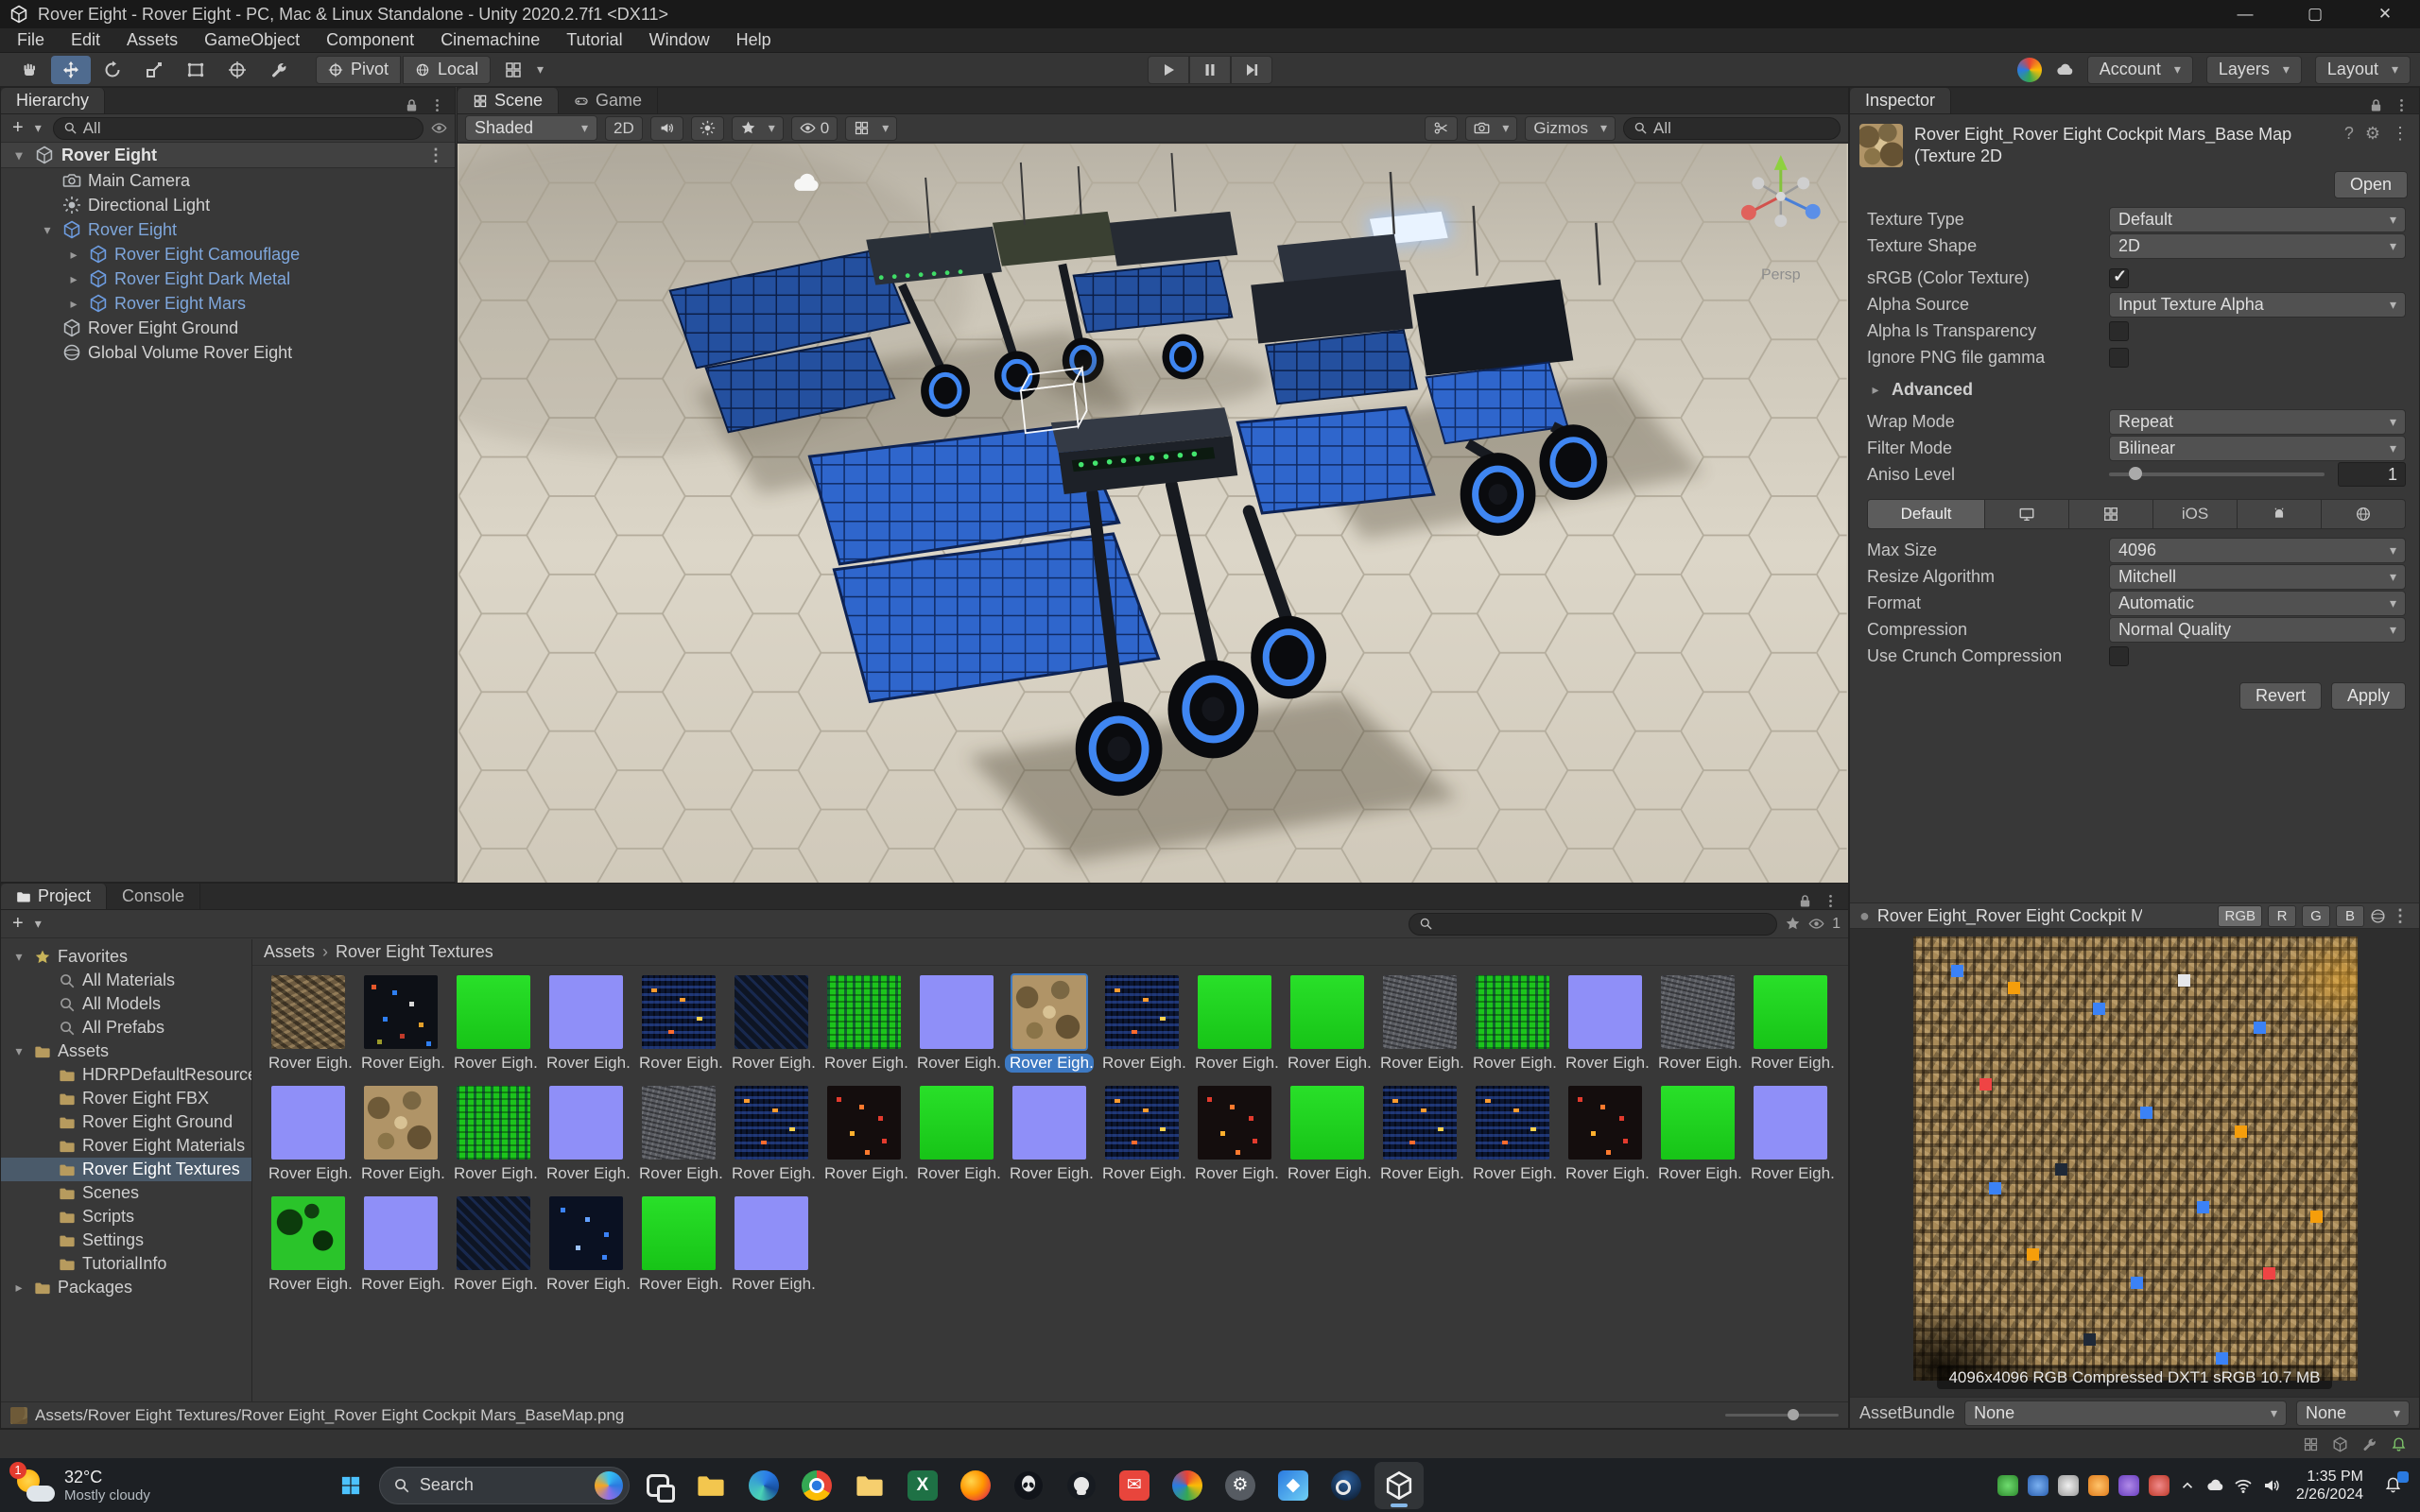 The width and height of the screenshot is (2420, 1512). What do you see at coordinates (2125, 1413) in the screenshot?
I see `assetbundle-dropdown: None ▾` at bounding box center [2125, 1413].